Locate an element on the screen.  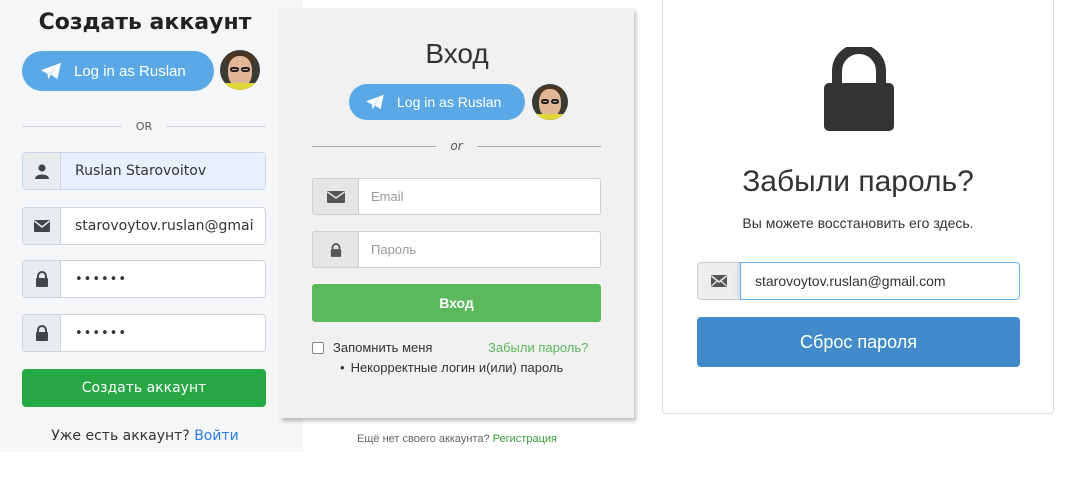
have-account-row: Уже есть аккаунт? Войти is located at coordinates (145, 436).